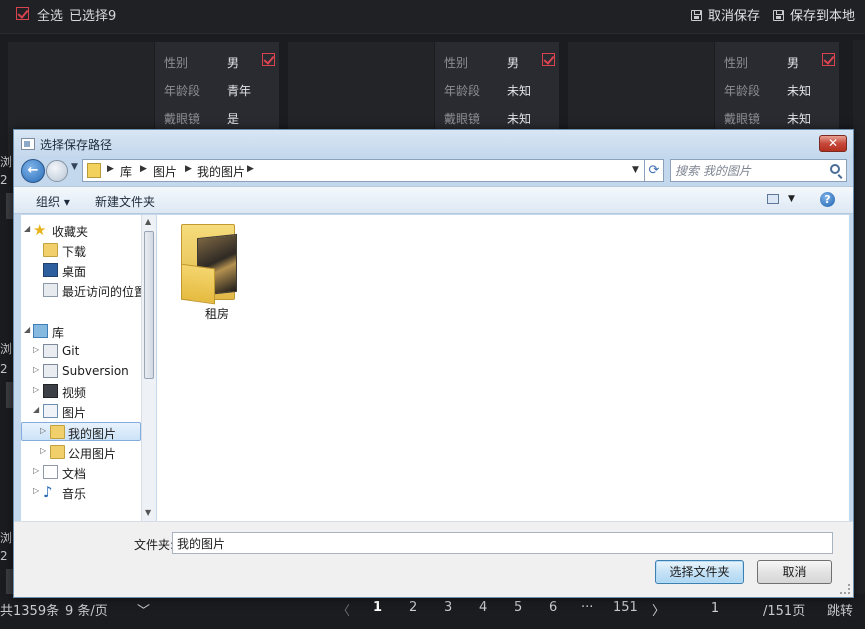 The image size is (865, 629). What do you see at coordinates (502, 543) in the screenshot?
I see `folder-name-input` at bounding box center [502, 543].